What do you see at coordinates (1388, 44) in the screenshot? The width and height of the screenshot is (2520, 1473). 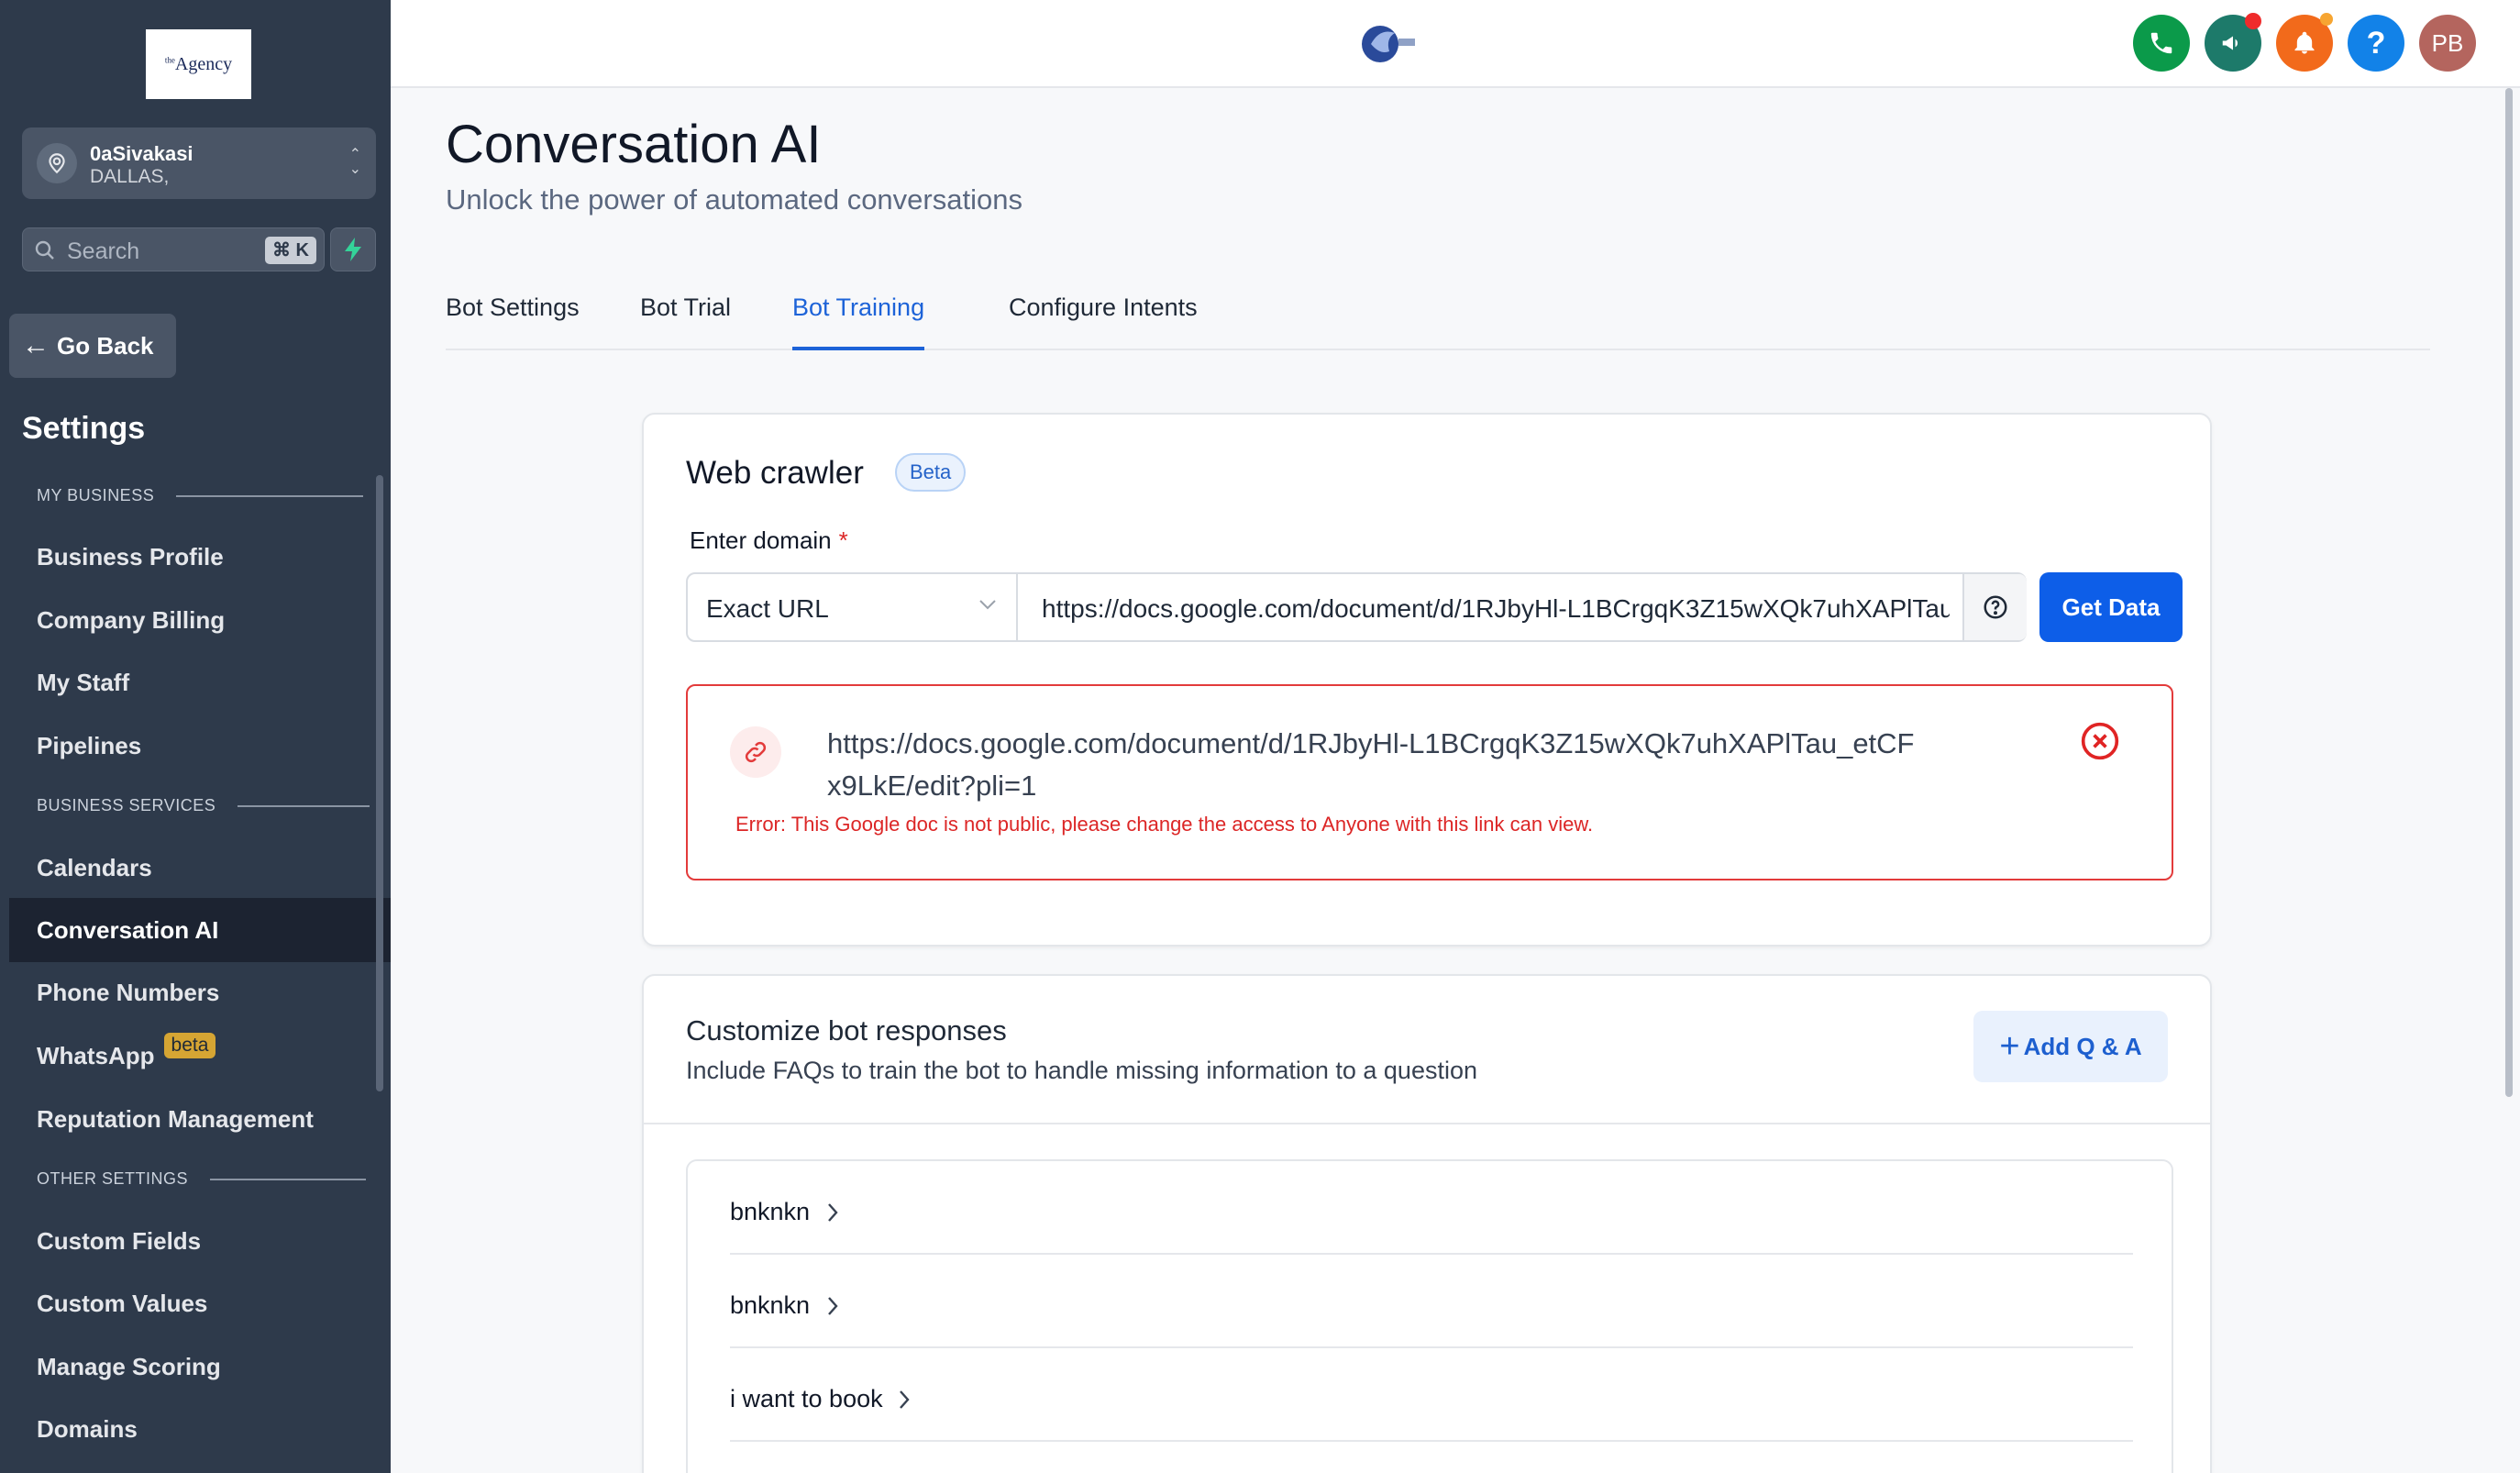 I see `company-logo-icon` at bounding box center [1388, 44].